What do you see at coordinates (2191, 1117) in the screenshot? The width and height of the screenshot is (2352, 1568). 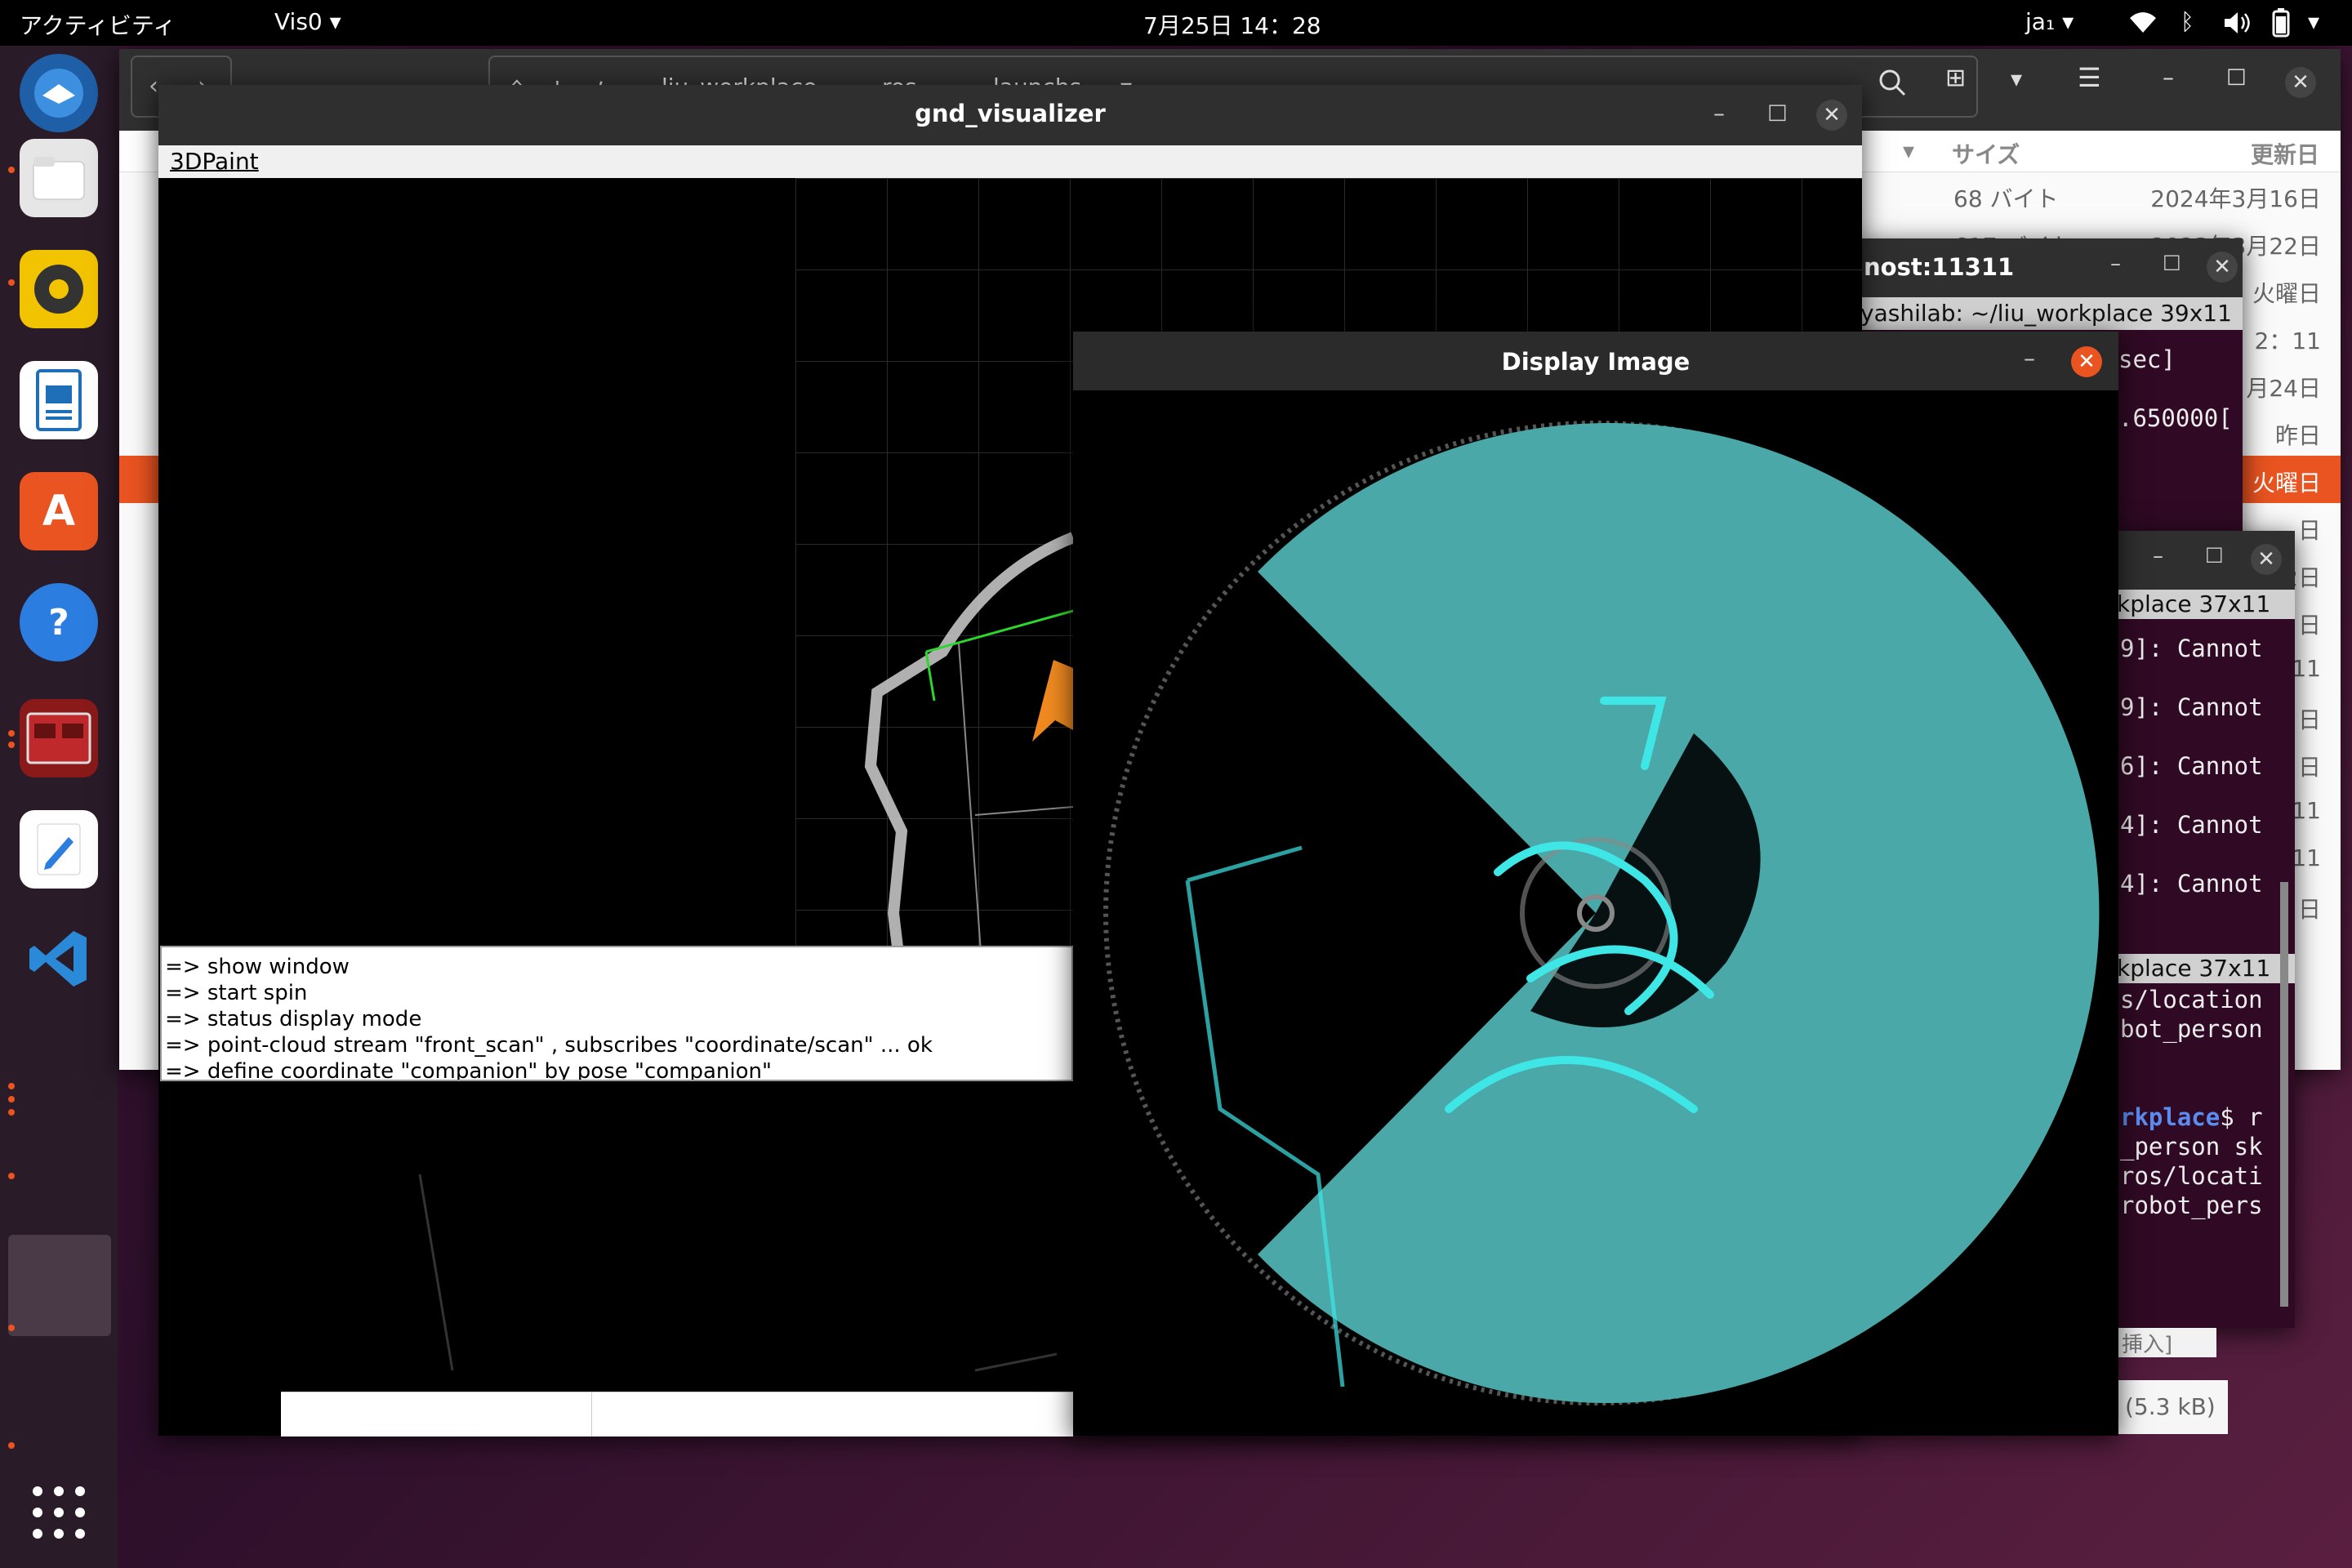 I see `terminal-prompt: rkplace$ r` at bounding box center [2191, 1117].